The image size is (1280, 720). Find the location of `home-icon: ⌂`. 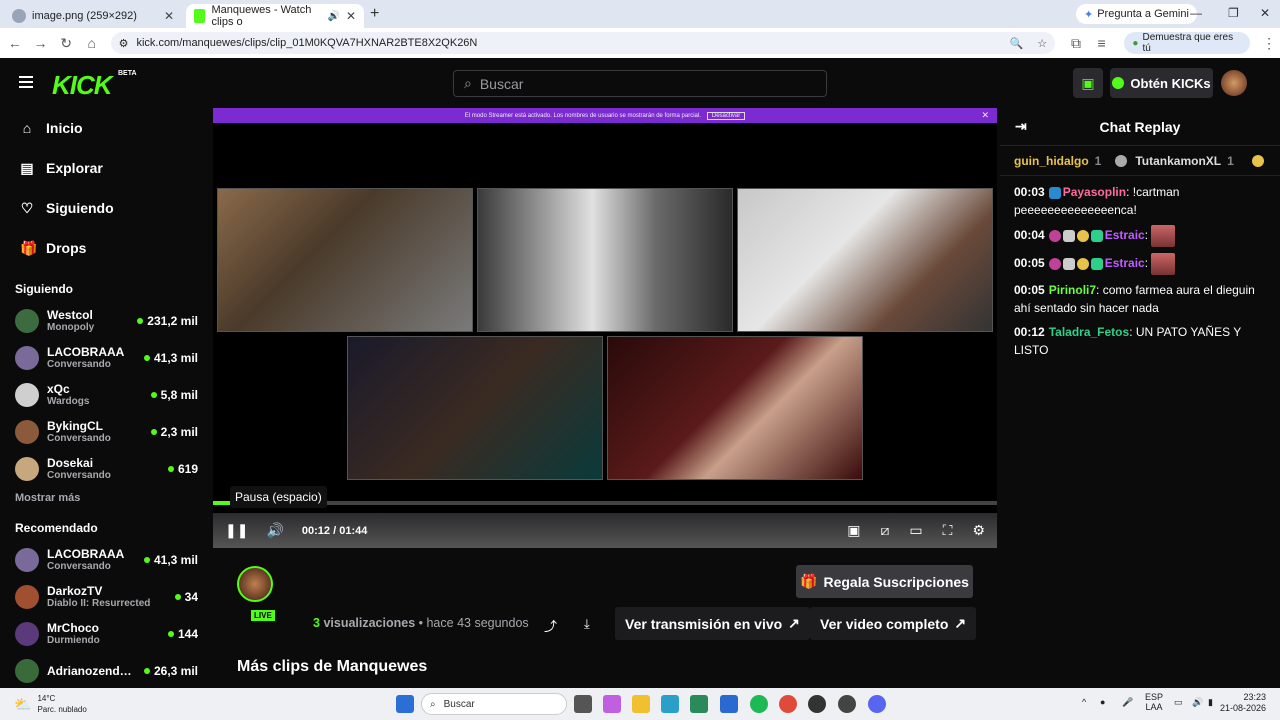

home-icon: ⌂ is located at coordinates (27, 128).